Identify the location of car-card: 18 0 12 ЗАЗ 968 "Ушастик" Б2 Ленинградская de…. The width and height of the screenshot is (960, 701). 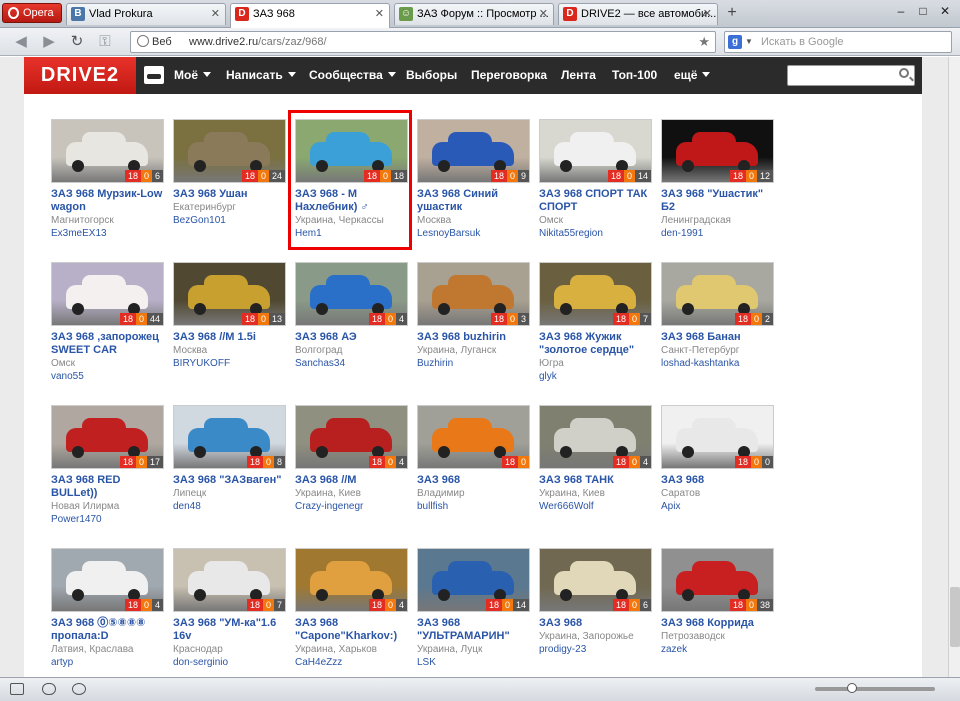
(718, 180).